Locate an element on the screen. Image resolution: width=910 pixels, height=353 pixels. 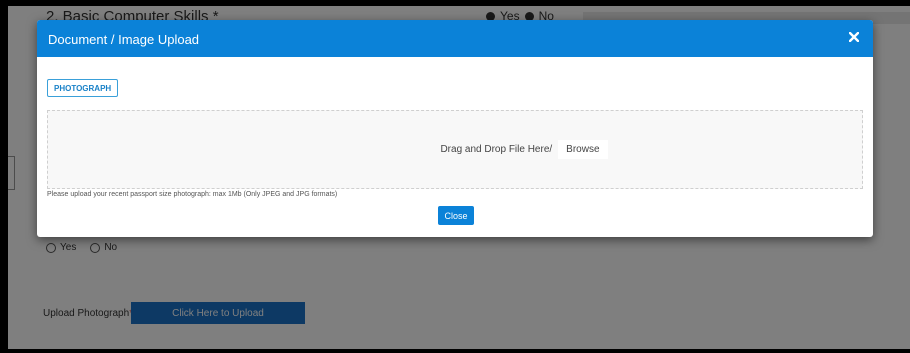
dropzone-text: Drag and Drop File Here/ is located at coordinates (496, 149).